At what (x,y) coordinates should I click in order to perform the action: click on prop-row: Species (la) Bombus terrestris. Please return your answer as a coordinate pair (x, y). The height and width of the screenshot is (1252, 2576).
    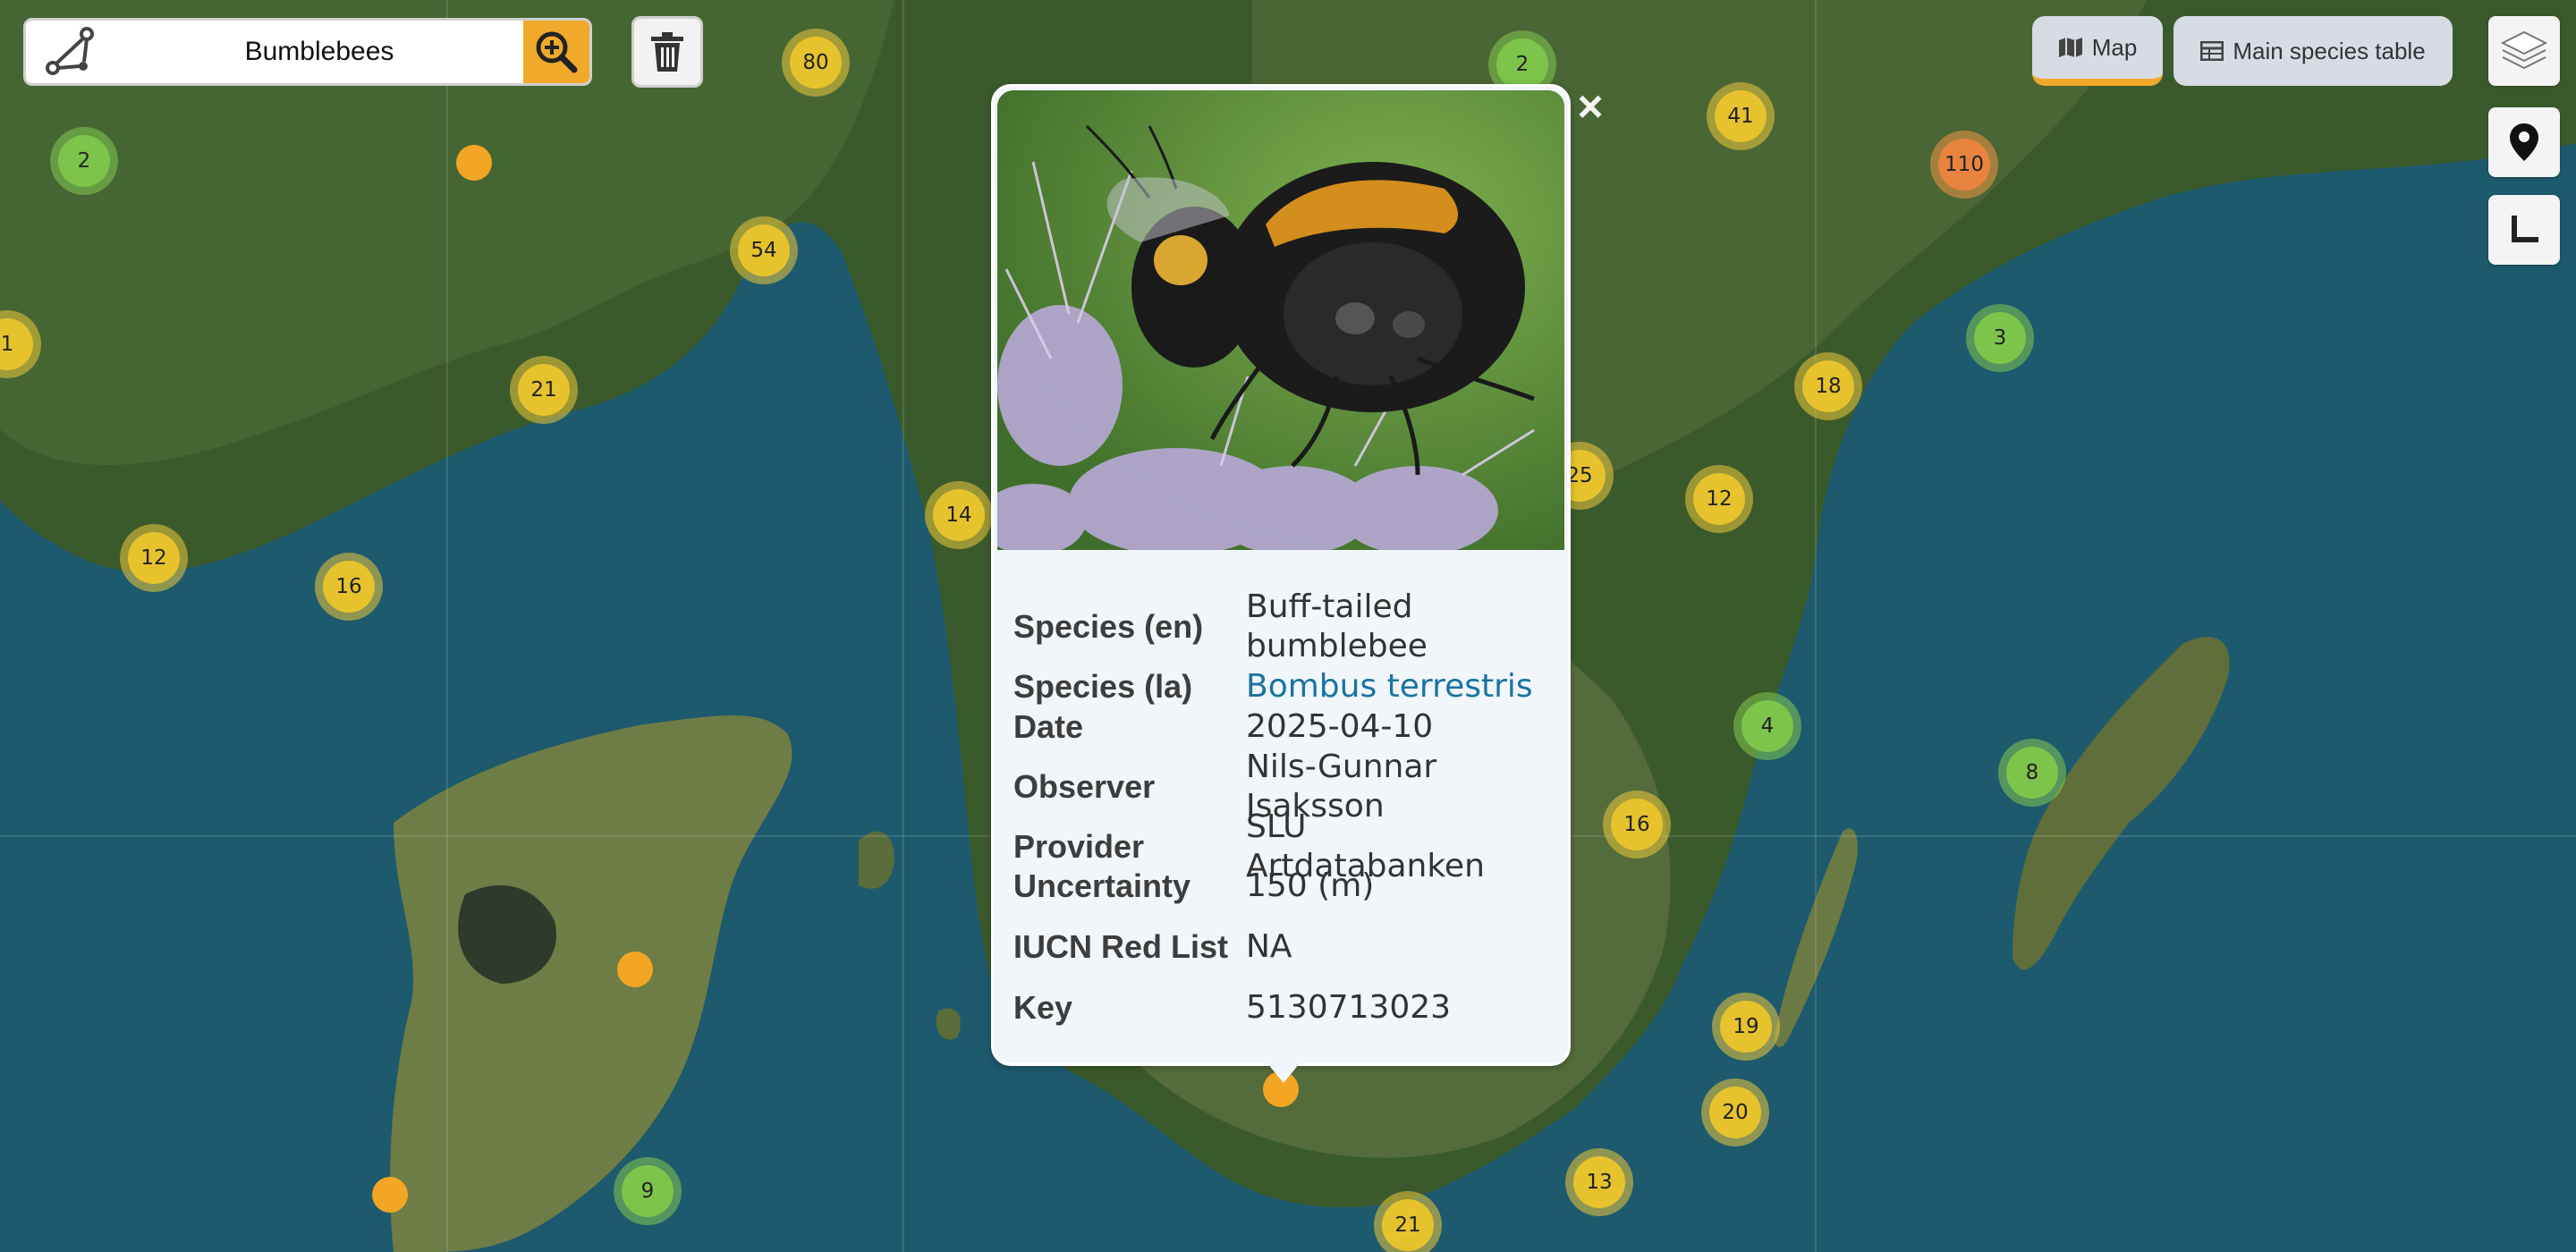
    Looking at the image, I should click on (1281, 686).